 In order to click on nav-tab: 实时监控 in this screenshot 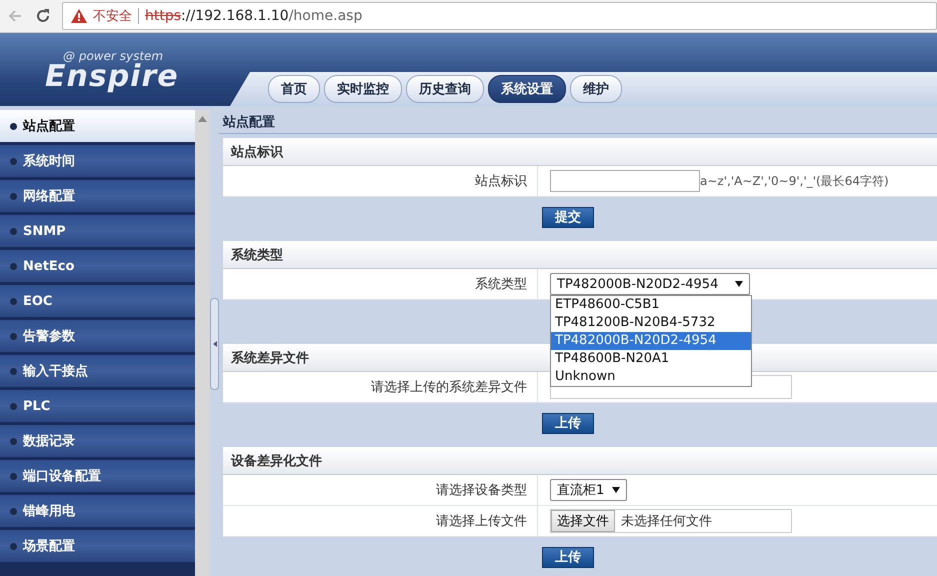, I will do `click(363, 89)`.